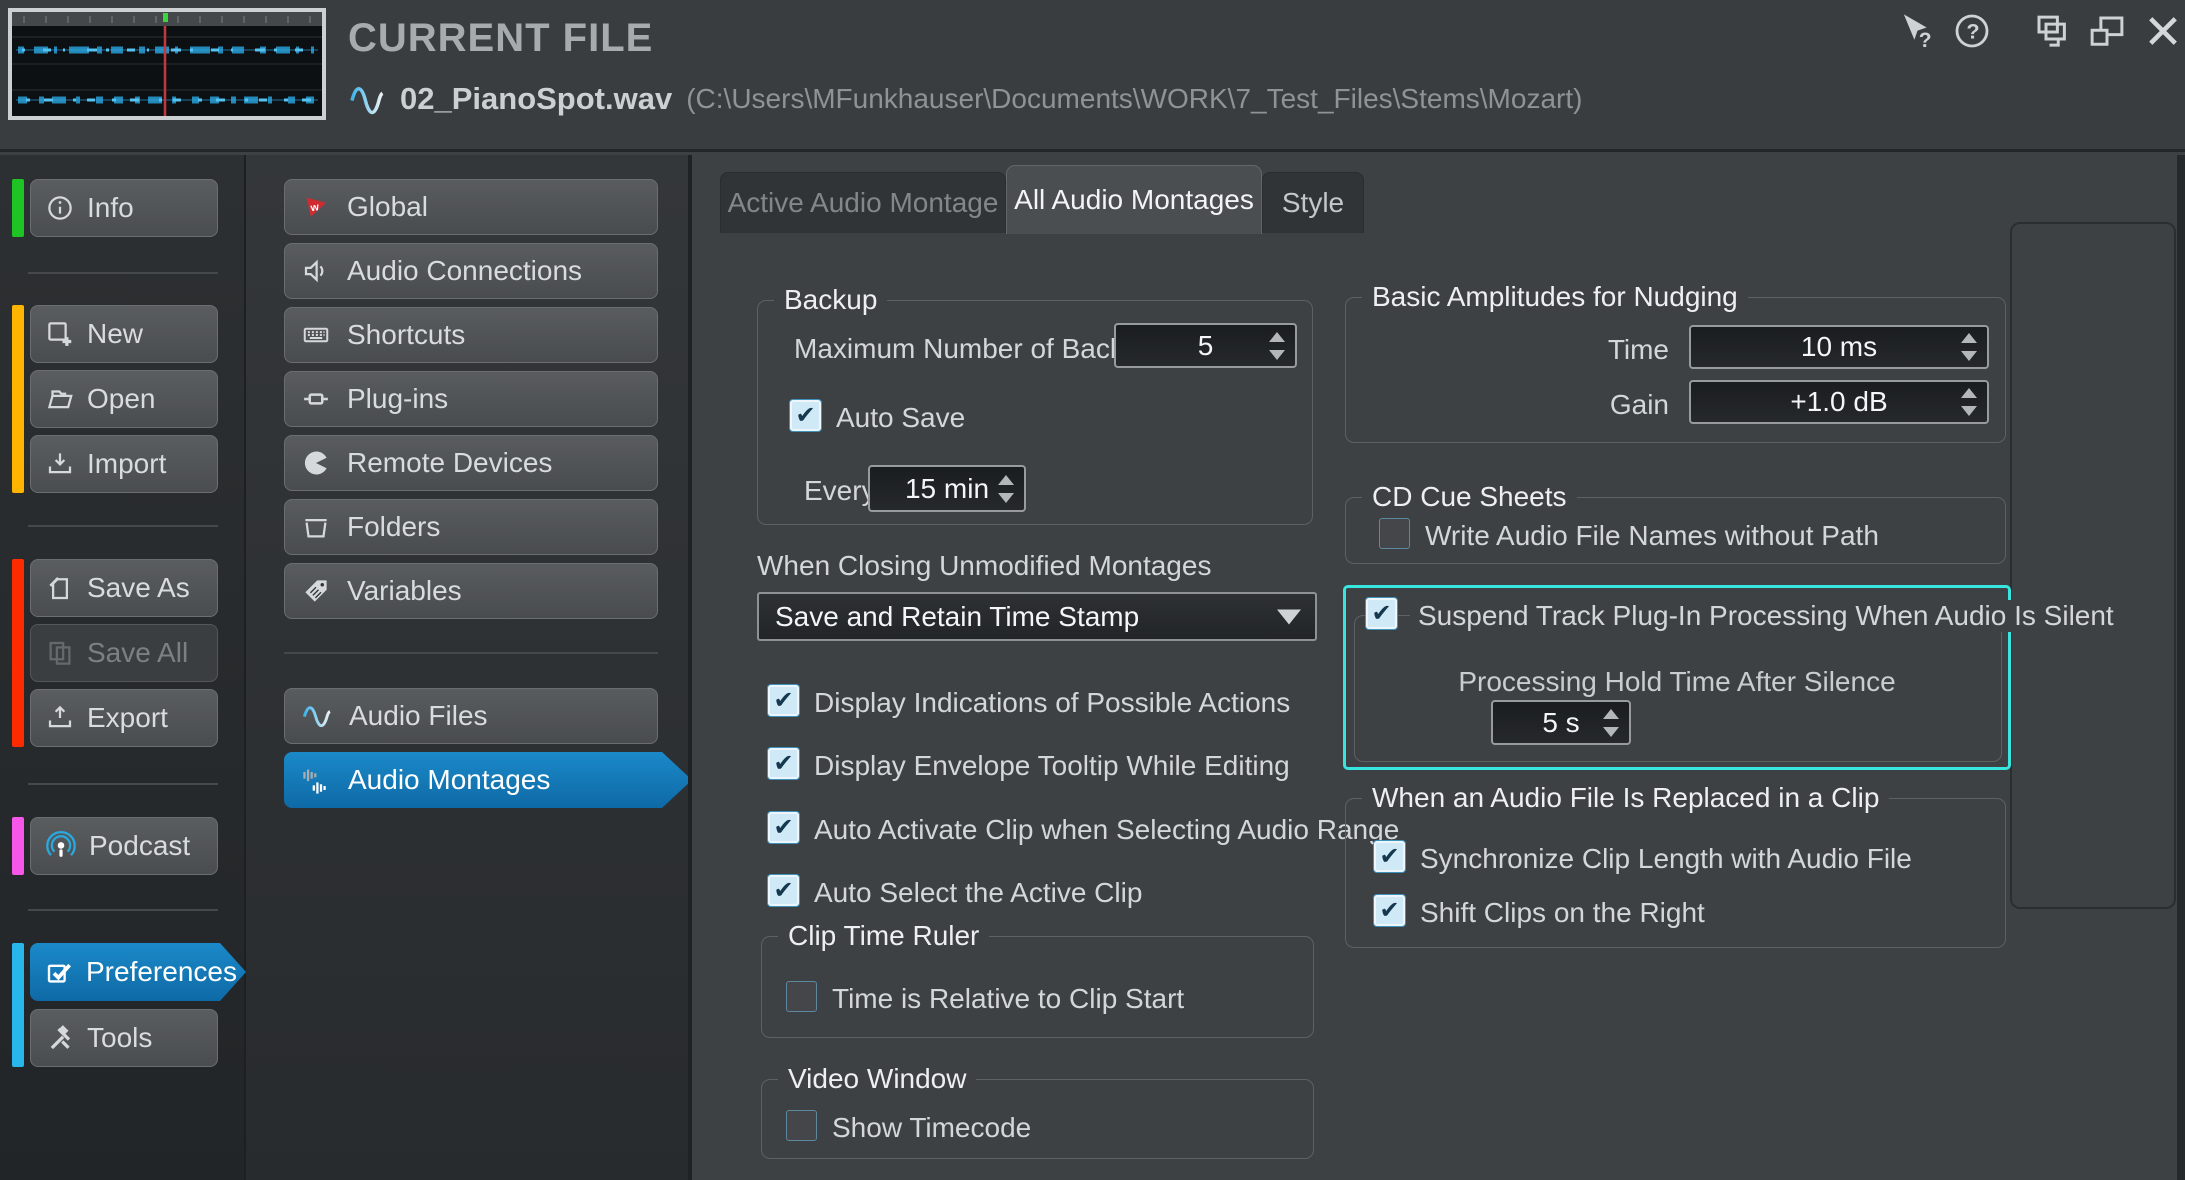 The width and height of the screenshot is (2185, 1180). What do you see at coordinates (783, 890) in the screenshot?
I see `auto-select-clip-checkbox` at bounding box center [783, 890].